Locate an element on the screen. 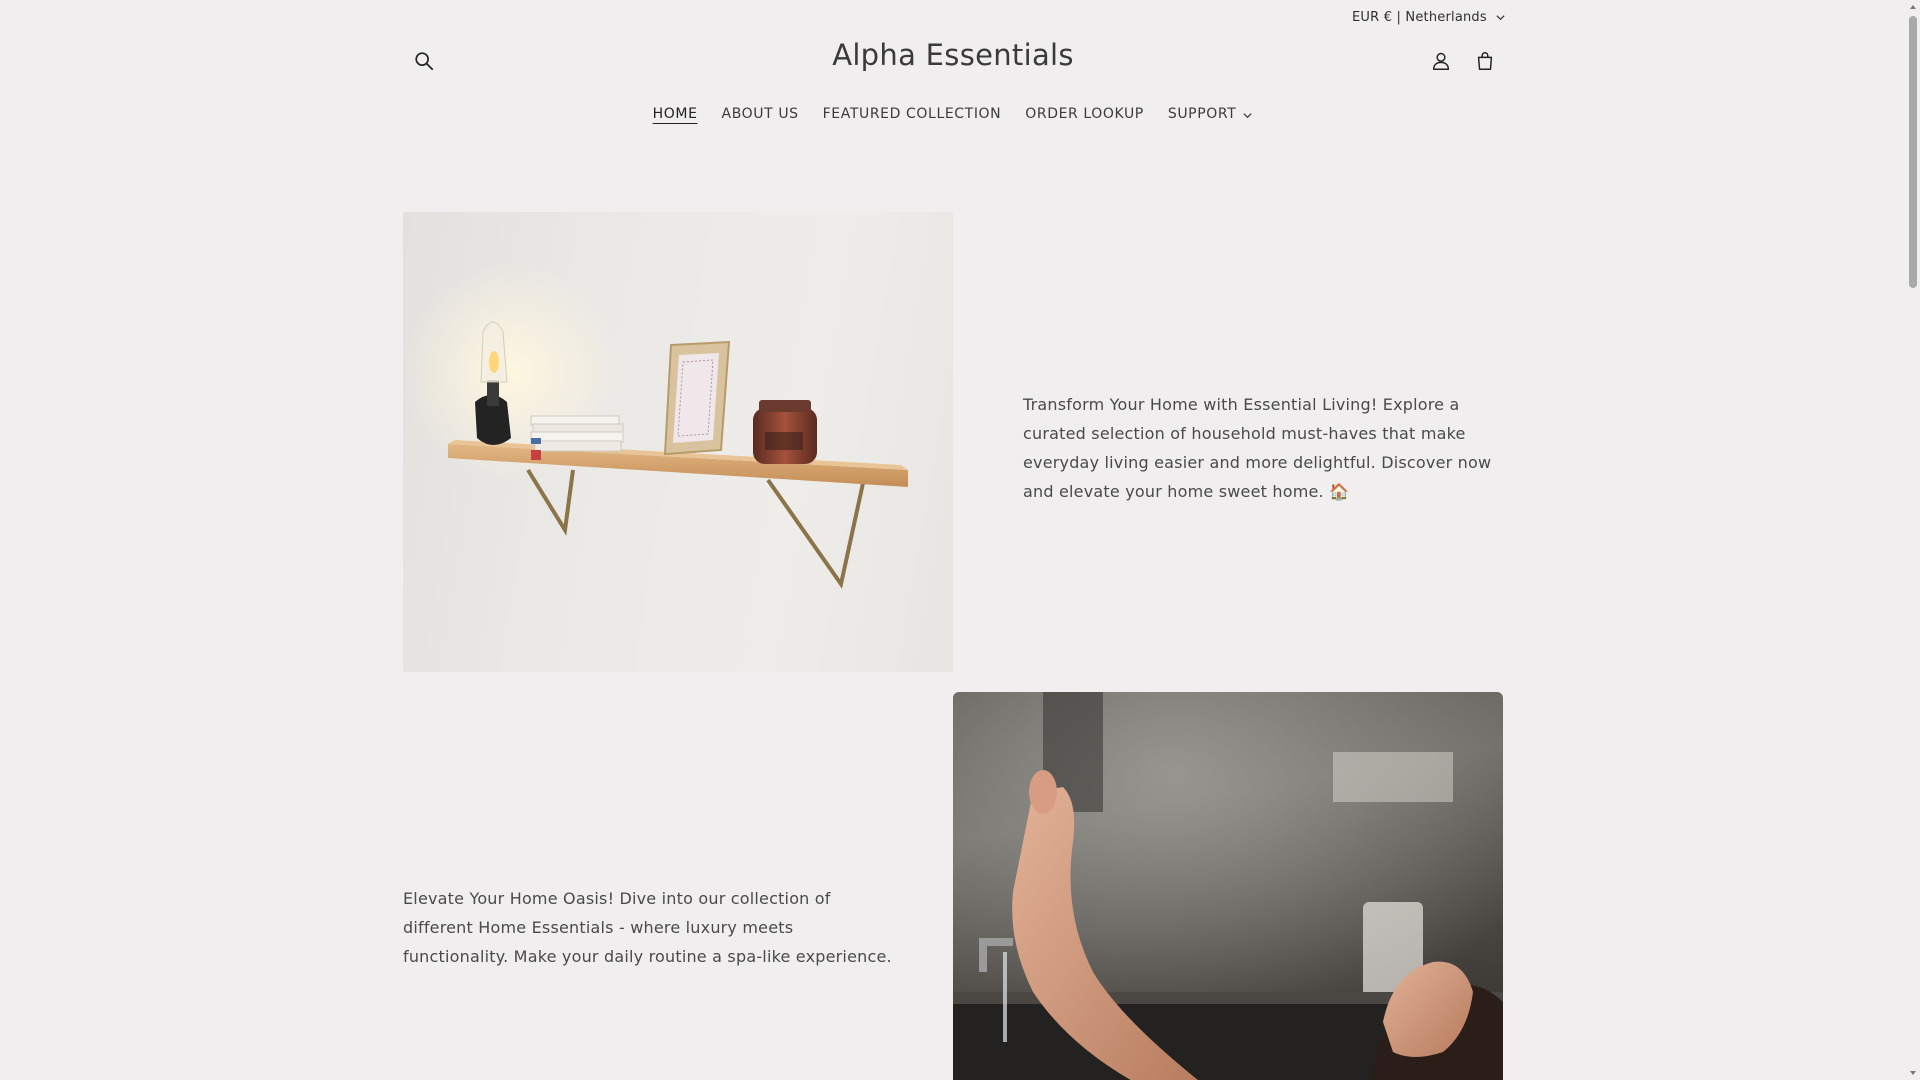  scrollbar-thumb is located at coordinates (1913, 152).